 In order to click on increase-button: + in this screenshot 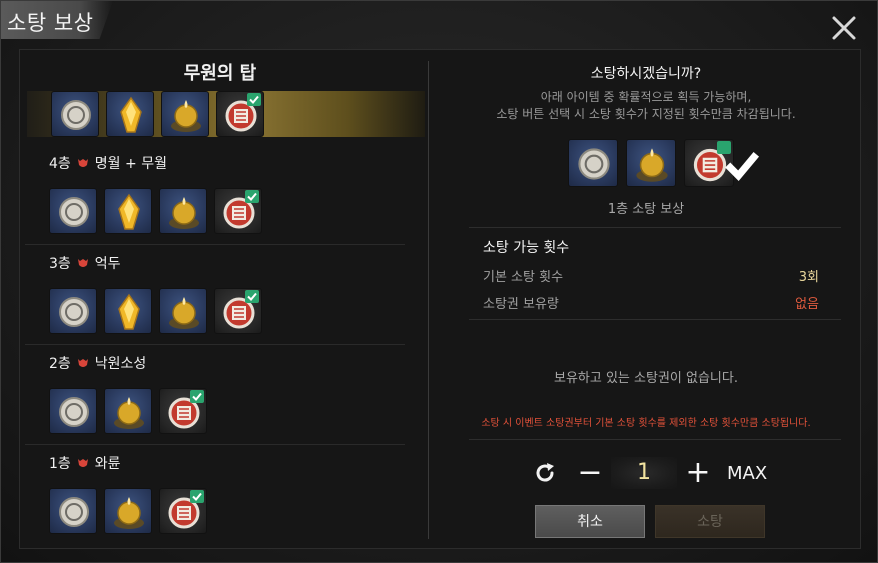, I will do `click(698, 473)`.